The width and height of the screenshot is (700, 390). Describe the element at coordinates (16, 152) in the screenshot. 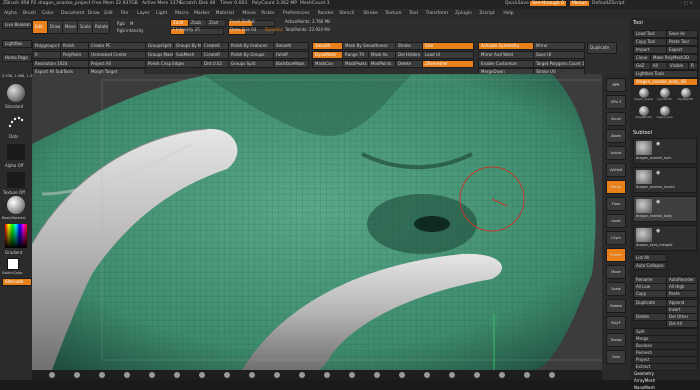

I see `alpha-off-icon` at that location.